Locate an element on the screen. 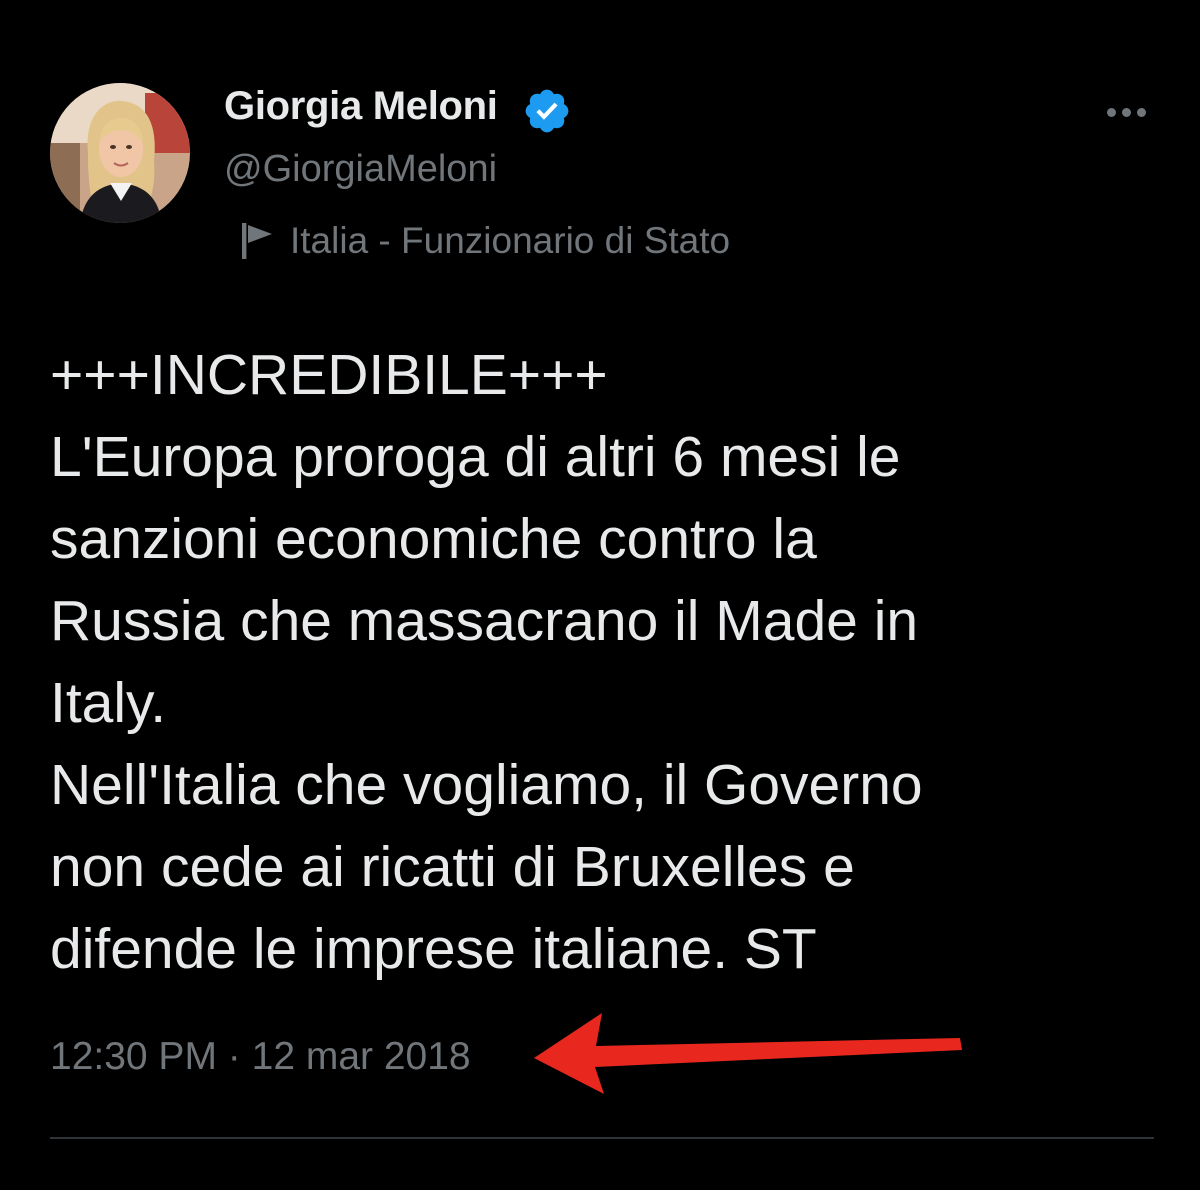 The width and height of the screenshot is (1200, 1190). tweet-text-line: Italy. is located at coordinates (108, 703).